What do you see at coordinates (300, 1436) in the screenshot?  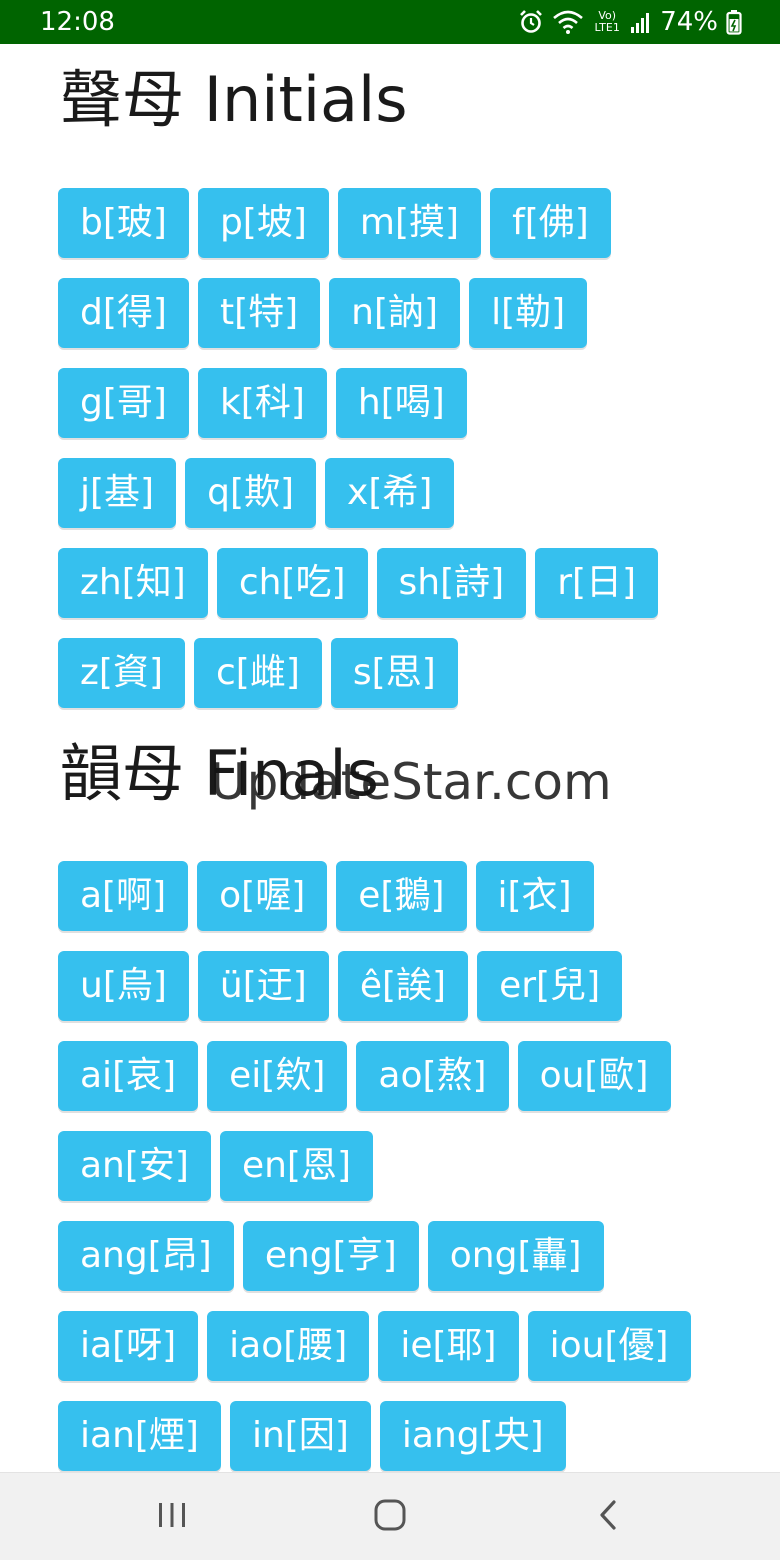 I see `finals-key-button: in[因]` at bounding box center [300, 1436].